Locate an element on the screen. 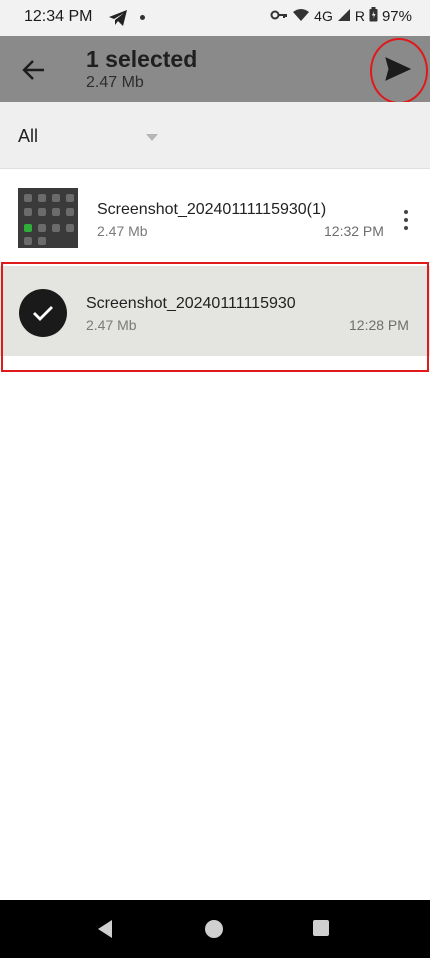  battery-icon is located at coordinates (373, 16).